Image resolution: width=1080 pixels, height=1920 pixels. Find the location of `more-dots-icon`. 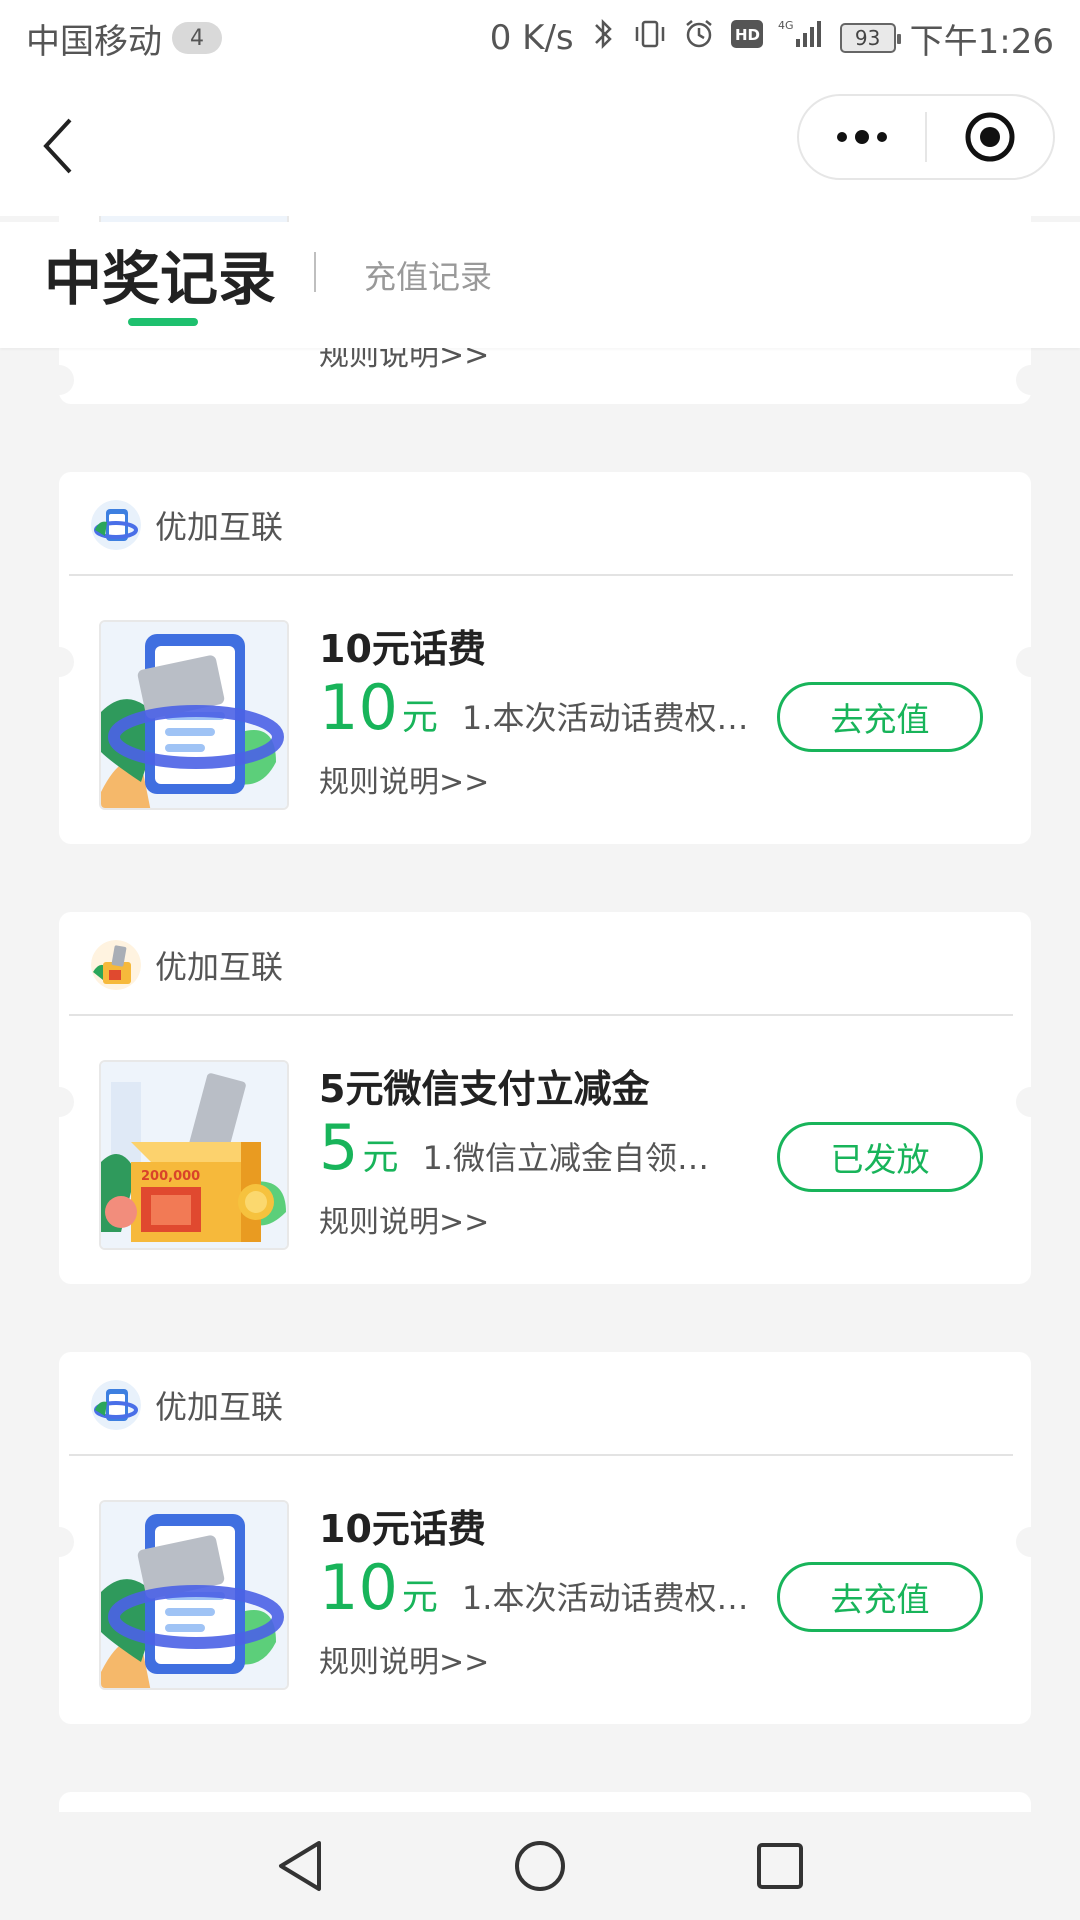

more-dots-icon is located at coordinates (862, 137).